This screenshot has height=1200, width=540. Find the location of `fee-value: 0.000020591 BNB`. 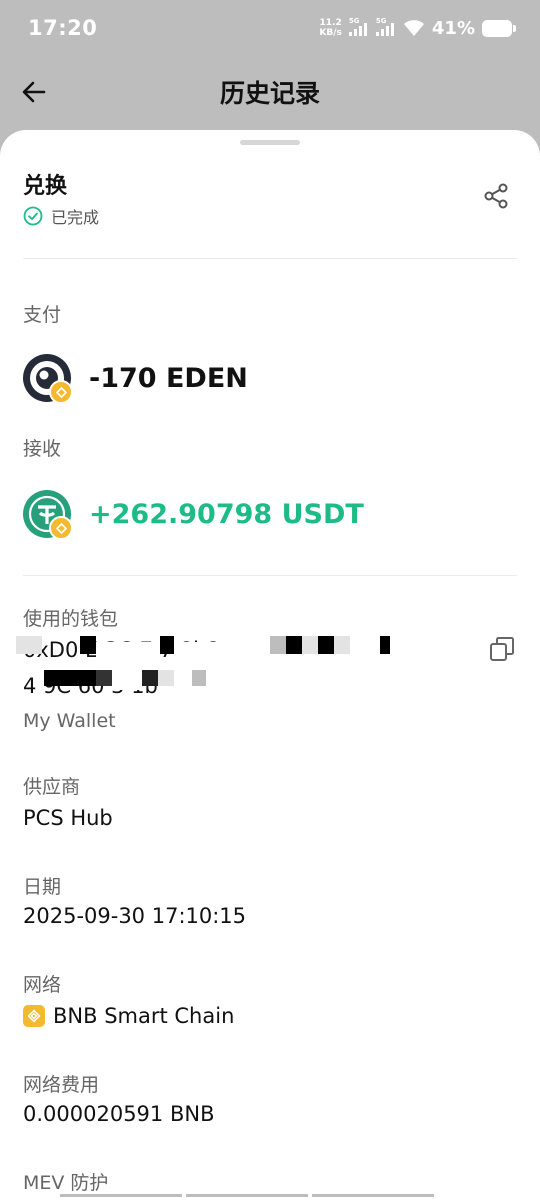

fee-value: 0.000020591 BNB is located at coordinates (119, 1114).